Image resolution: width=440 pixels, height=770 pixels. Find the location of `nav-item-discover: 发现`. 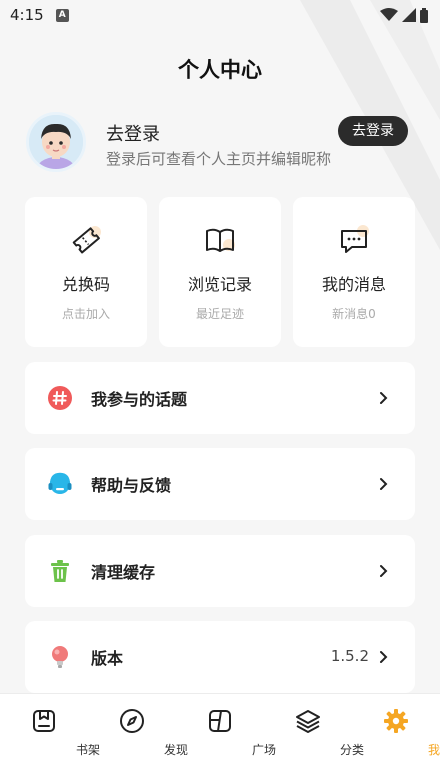

nav-item-discover: 发现 is located at coordinates (138, 732).